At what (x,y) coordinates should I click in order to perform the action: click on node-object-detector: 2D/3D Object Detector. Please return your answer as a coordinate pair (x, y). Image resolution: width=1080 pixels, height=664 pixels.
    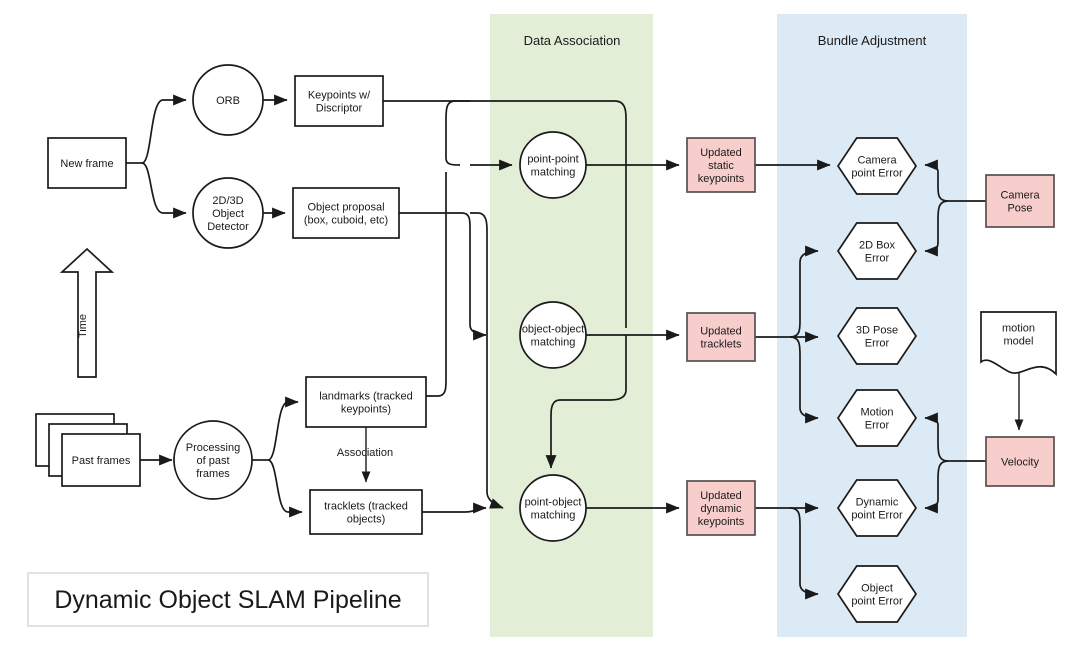
    Looking at the image, I should click on (228, 213).